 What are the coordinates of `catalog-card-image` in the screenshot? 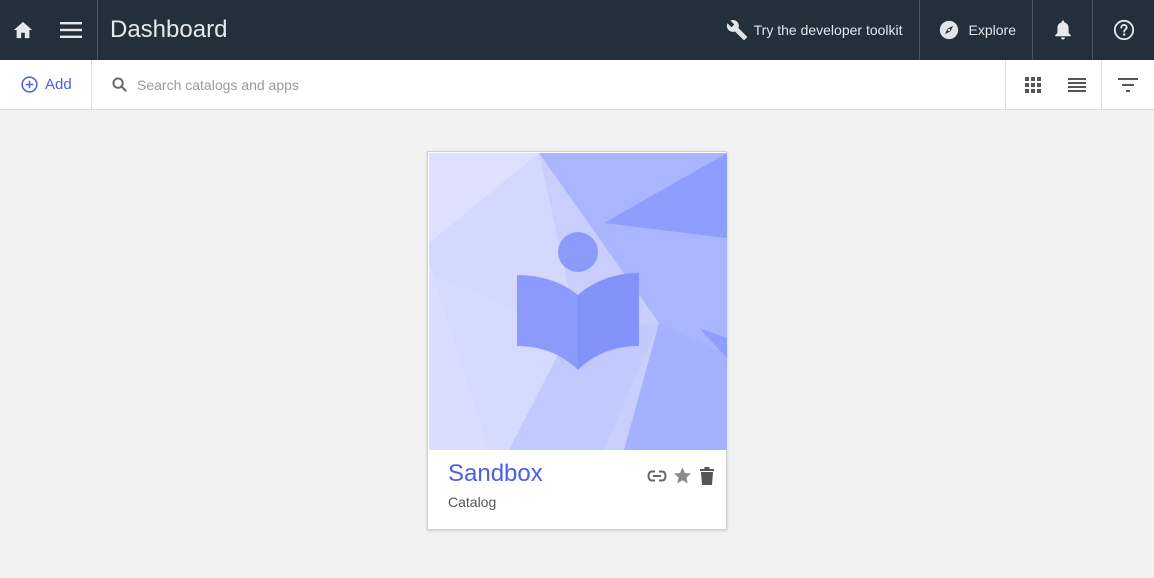 It's located at (578, 301).